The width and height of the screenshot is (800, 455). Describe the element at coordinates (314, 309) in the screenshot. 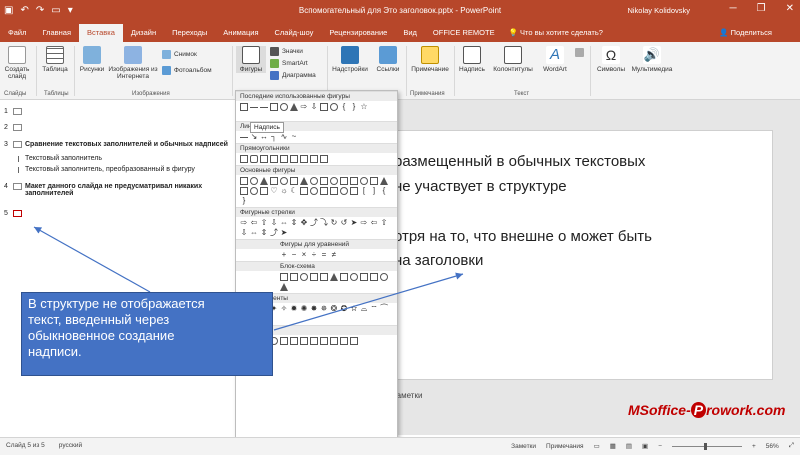

I see `star-shape-icon: ✸` at that location.